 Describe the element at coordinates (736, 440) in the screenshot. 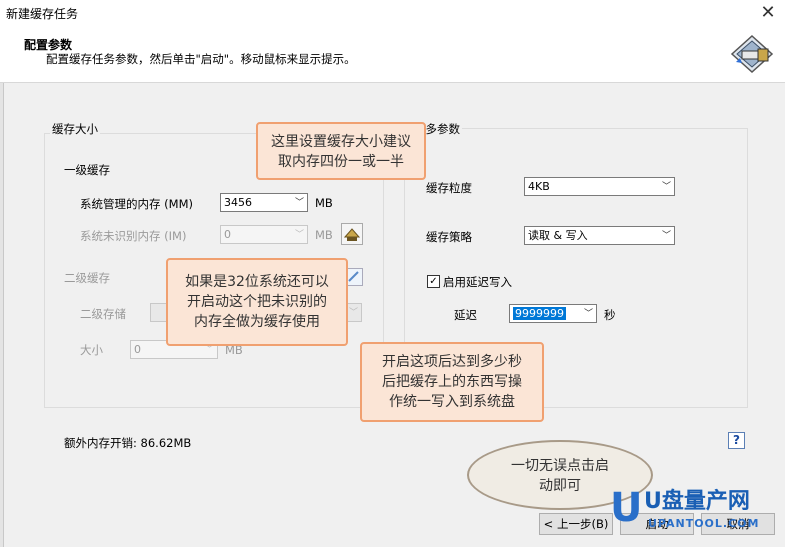

I see `help-icon: ?` at that location.